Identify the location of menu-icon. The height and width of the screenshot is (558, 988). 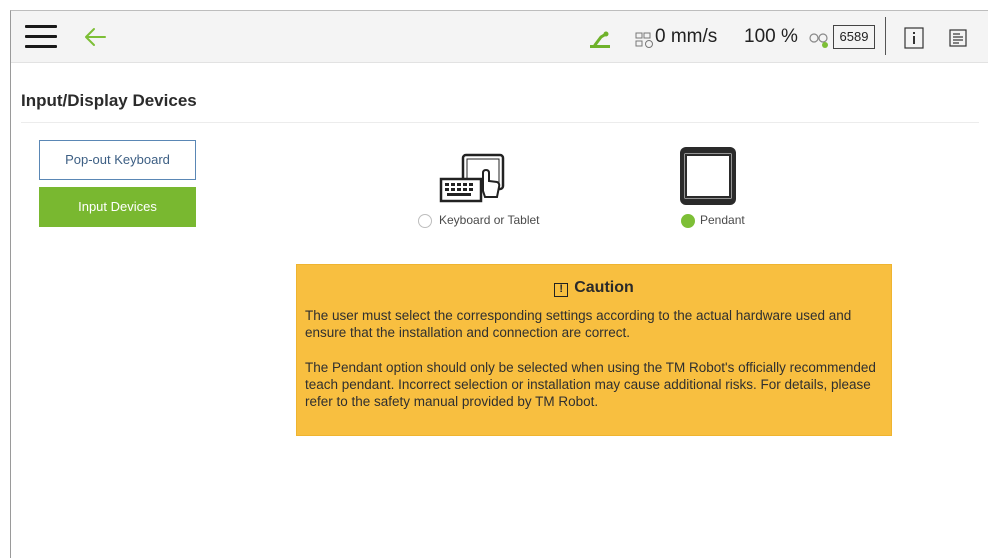
(43, 38).